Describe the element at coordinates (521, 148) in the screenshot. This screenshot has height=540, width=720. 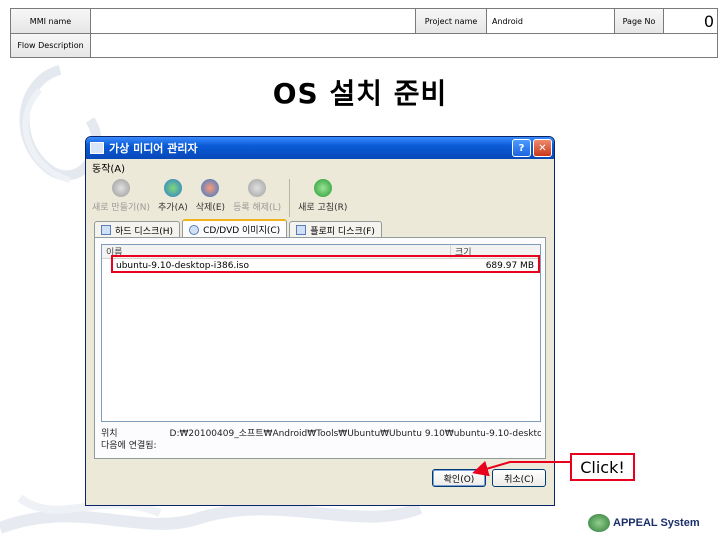
I see `help-button: ?` at that location.